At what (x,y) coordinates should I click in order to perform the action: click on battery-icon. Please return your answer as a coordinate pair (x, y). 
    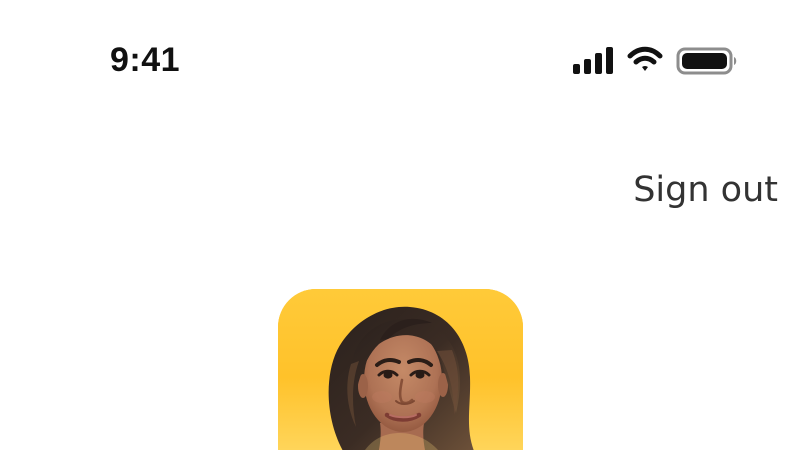
    Looking at the image, I should click on (706, 61).